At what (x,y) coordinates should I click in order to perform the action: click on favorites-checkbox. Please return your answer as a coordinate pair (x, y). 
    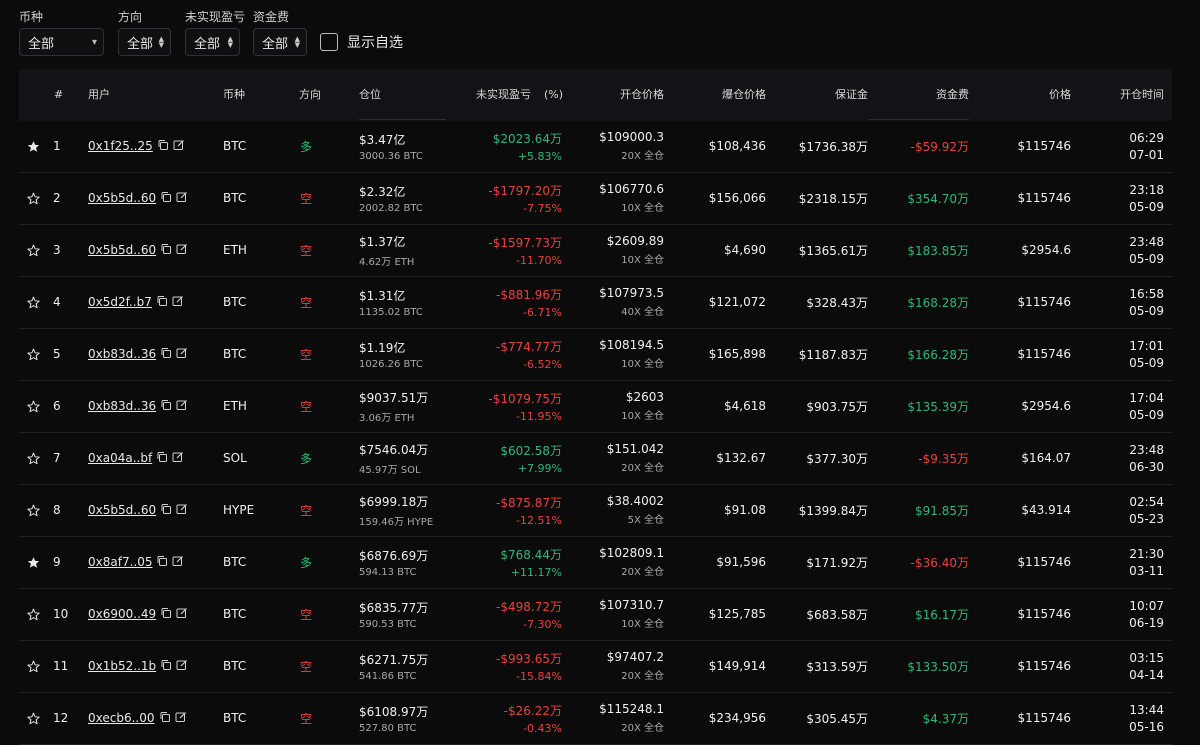
    Looking at the image, I should click on (329, 42).